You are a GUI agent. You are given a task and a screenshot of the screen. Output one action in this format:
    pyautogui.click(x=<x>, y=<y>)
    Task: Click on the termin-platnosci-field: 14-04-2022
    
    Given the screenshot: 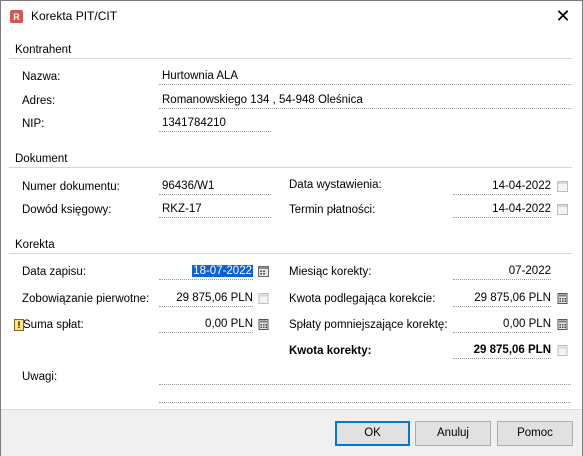 What is the action you would take?
    pyautogui.click(x=502, y=210)
    